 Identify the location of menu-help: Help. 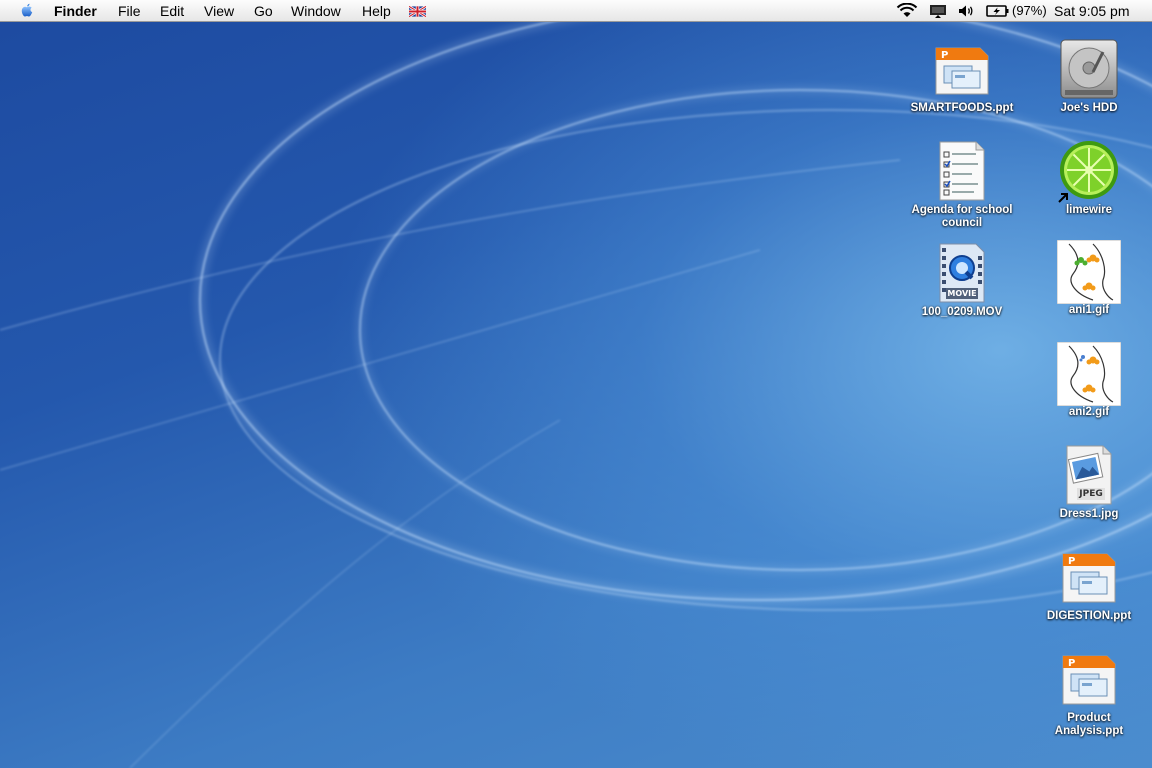
(376, 11).